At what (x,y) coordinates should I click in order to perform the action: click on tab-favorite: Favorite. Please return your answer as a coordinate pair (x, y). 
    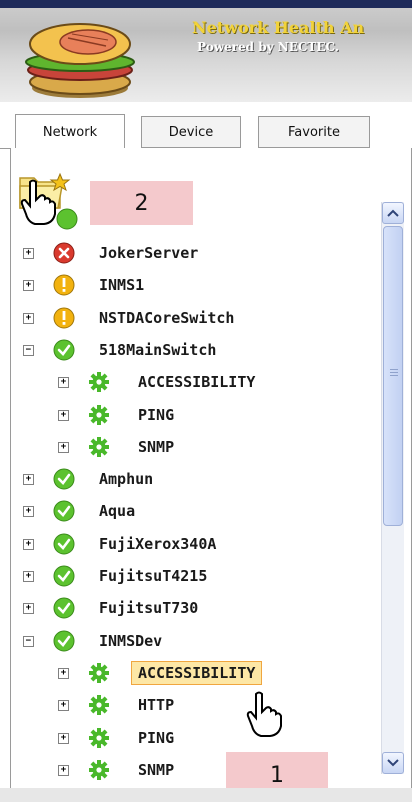
    Looking at the image, I should click on (314, 132).